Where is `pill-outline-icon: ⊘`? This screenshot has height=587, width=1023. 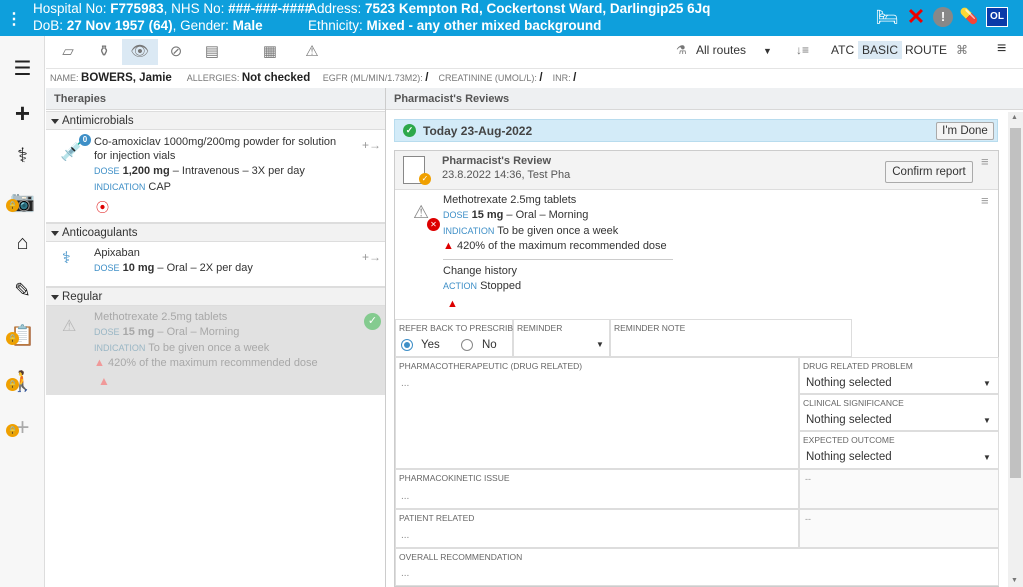 pill-outline-icon: ⊘ is located at coordinates (176, 52).